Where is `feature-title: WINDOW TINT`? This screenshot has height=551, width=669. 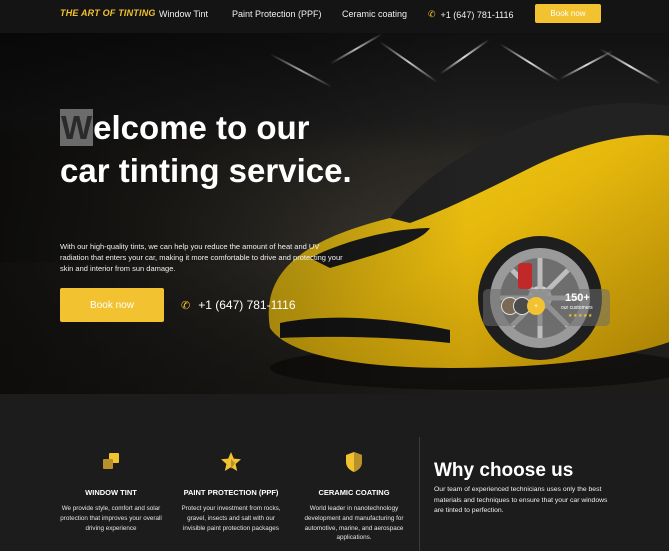 feature-title: WINDOW TINT is located at coordinates (111, 492).